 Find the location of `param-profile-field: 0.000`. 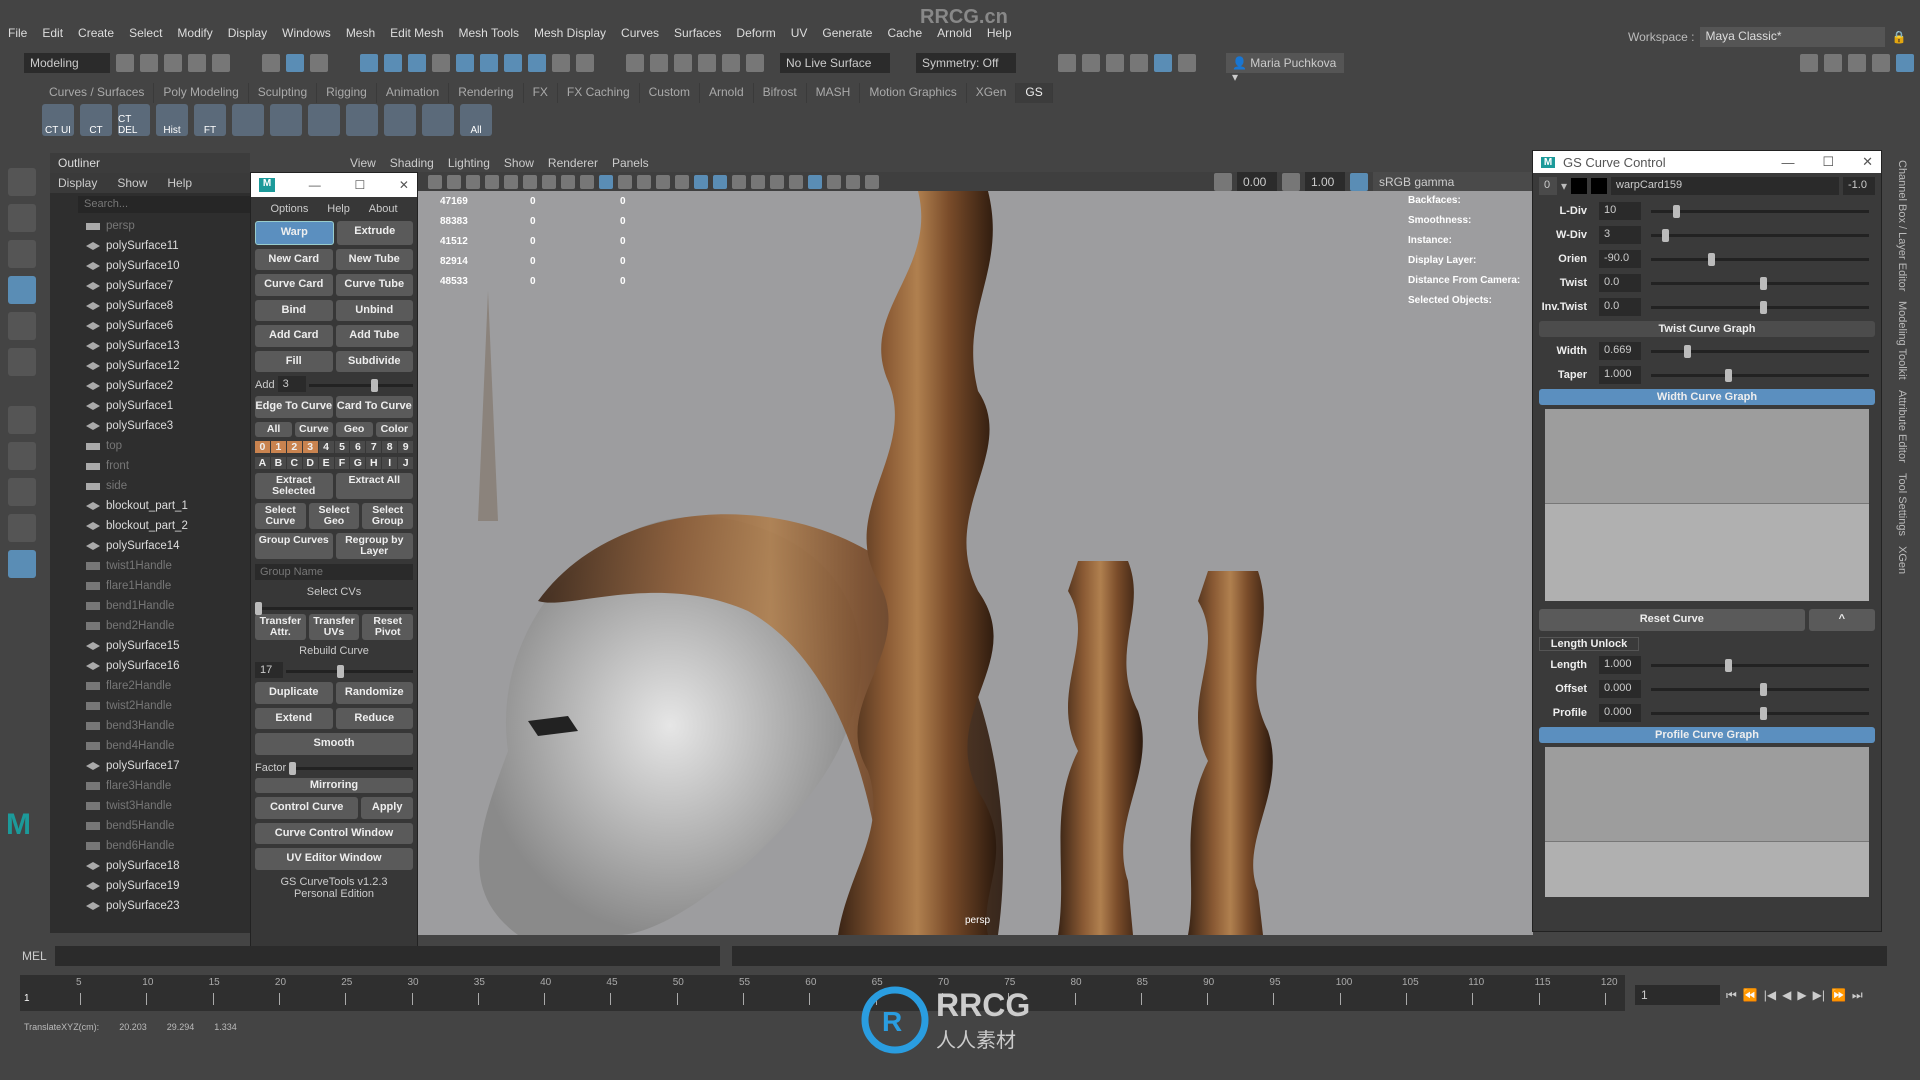

param-profile-field: 0.000 is located at coordinates (1620, 713).